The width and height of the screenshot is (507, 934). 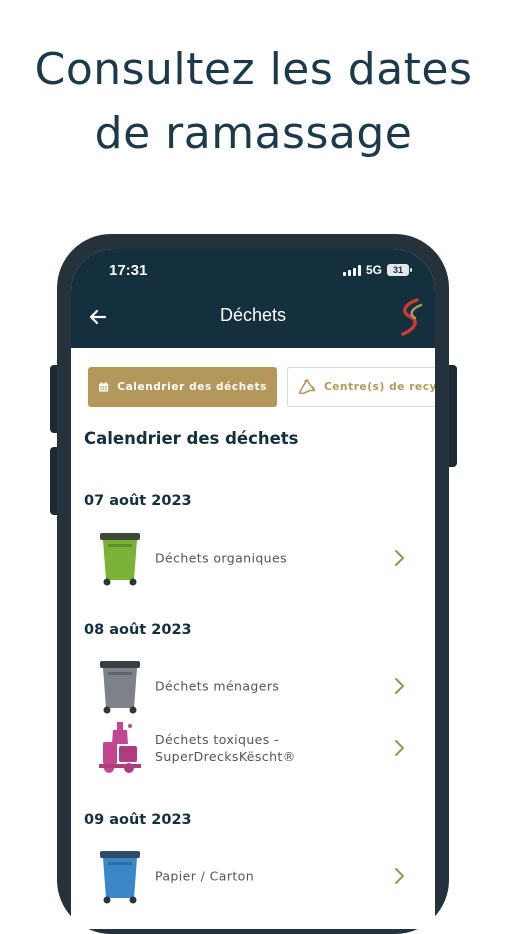 I want to click on tab-waste-calendar: Calendrier des déchets, so click(x=182, y=387).